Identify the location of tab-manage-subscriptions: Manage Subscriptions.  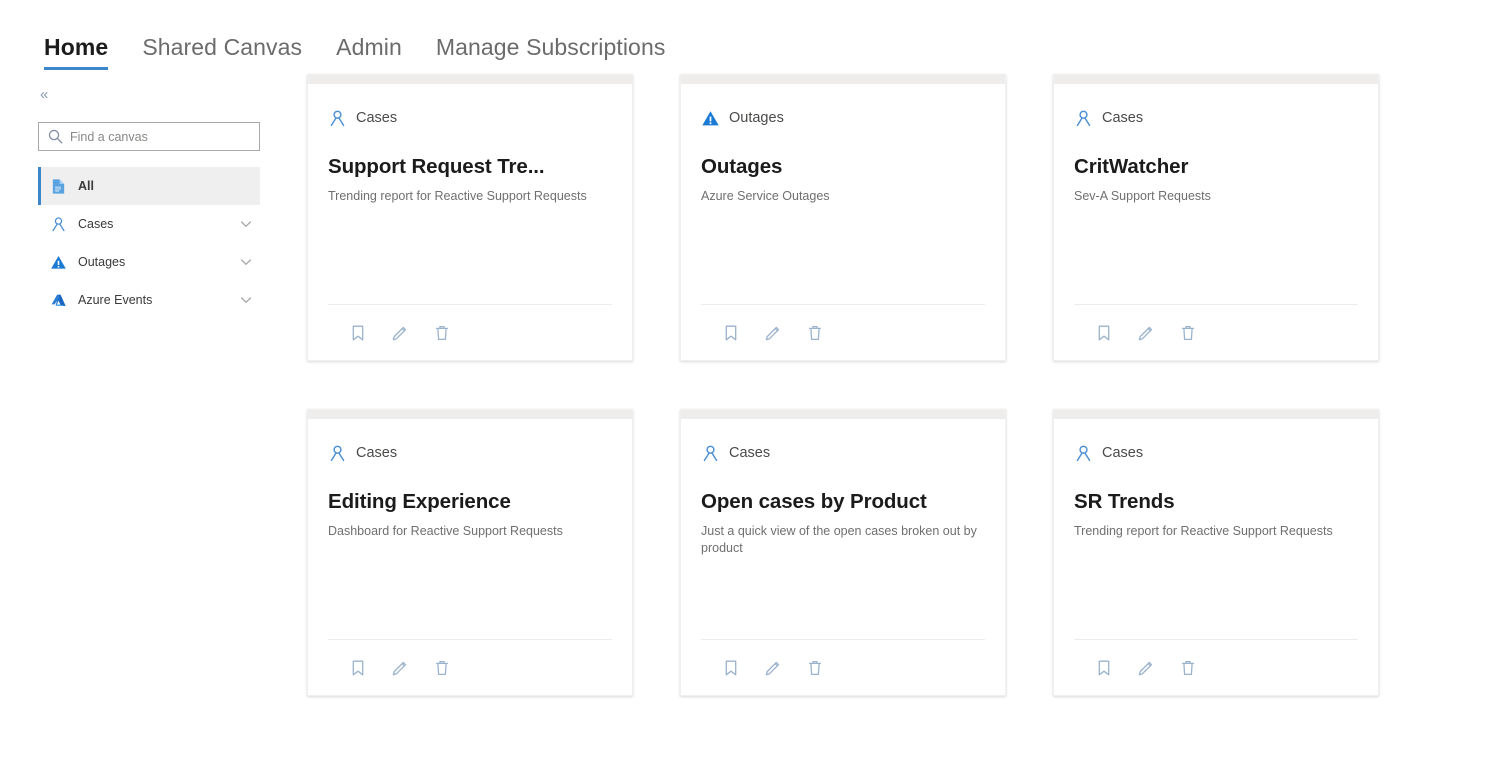
(551, 51).